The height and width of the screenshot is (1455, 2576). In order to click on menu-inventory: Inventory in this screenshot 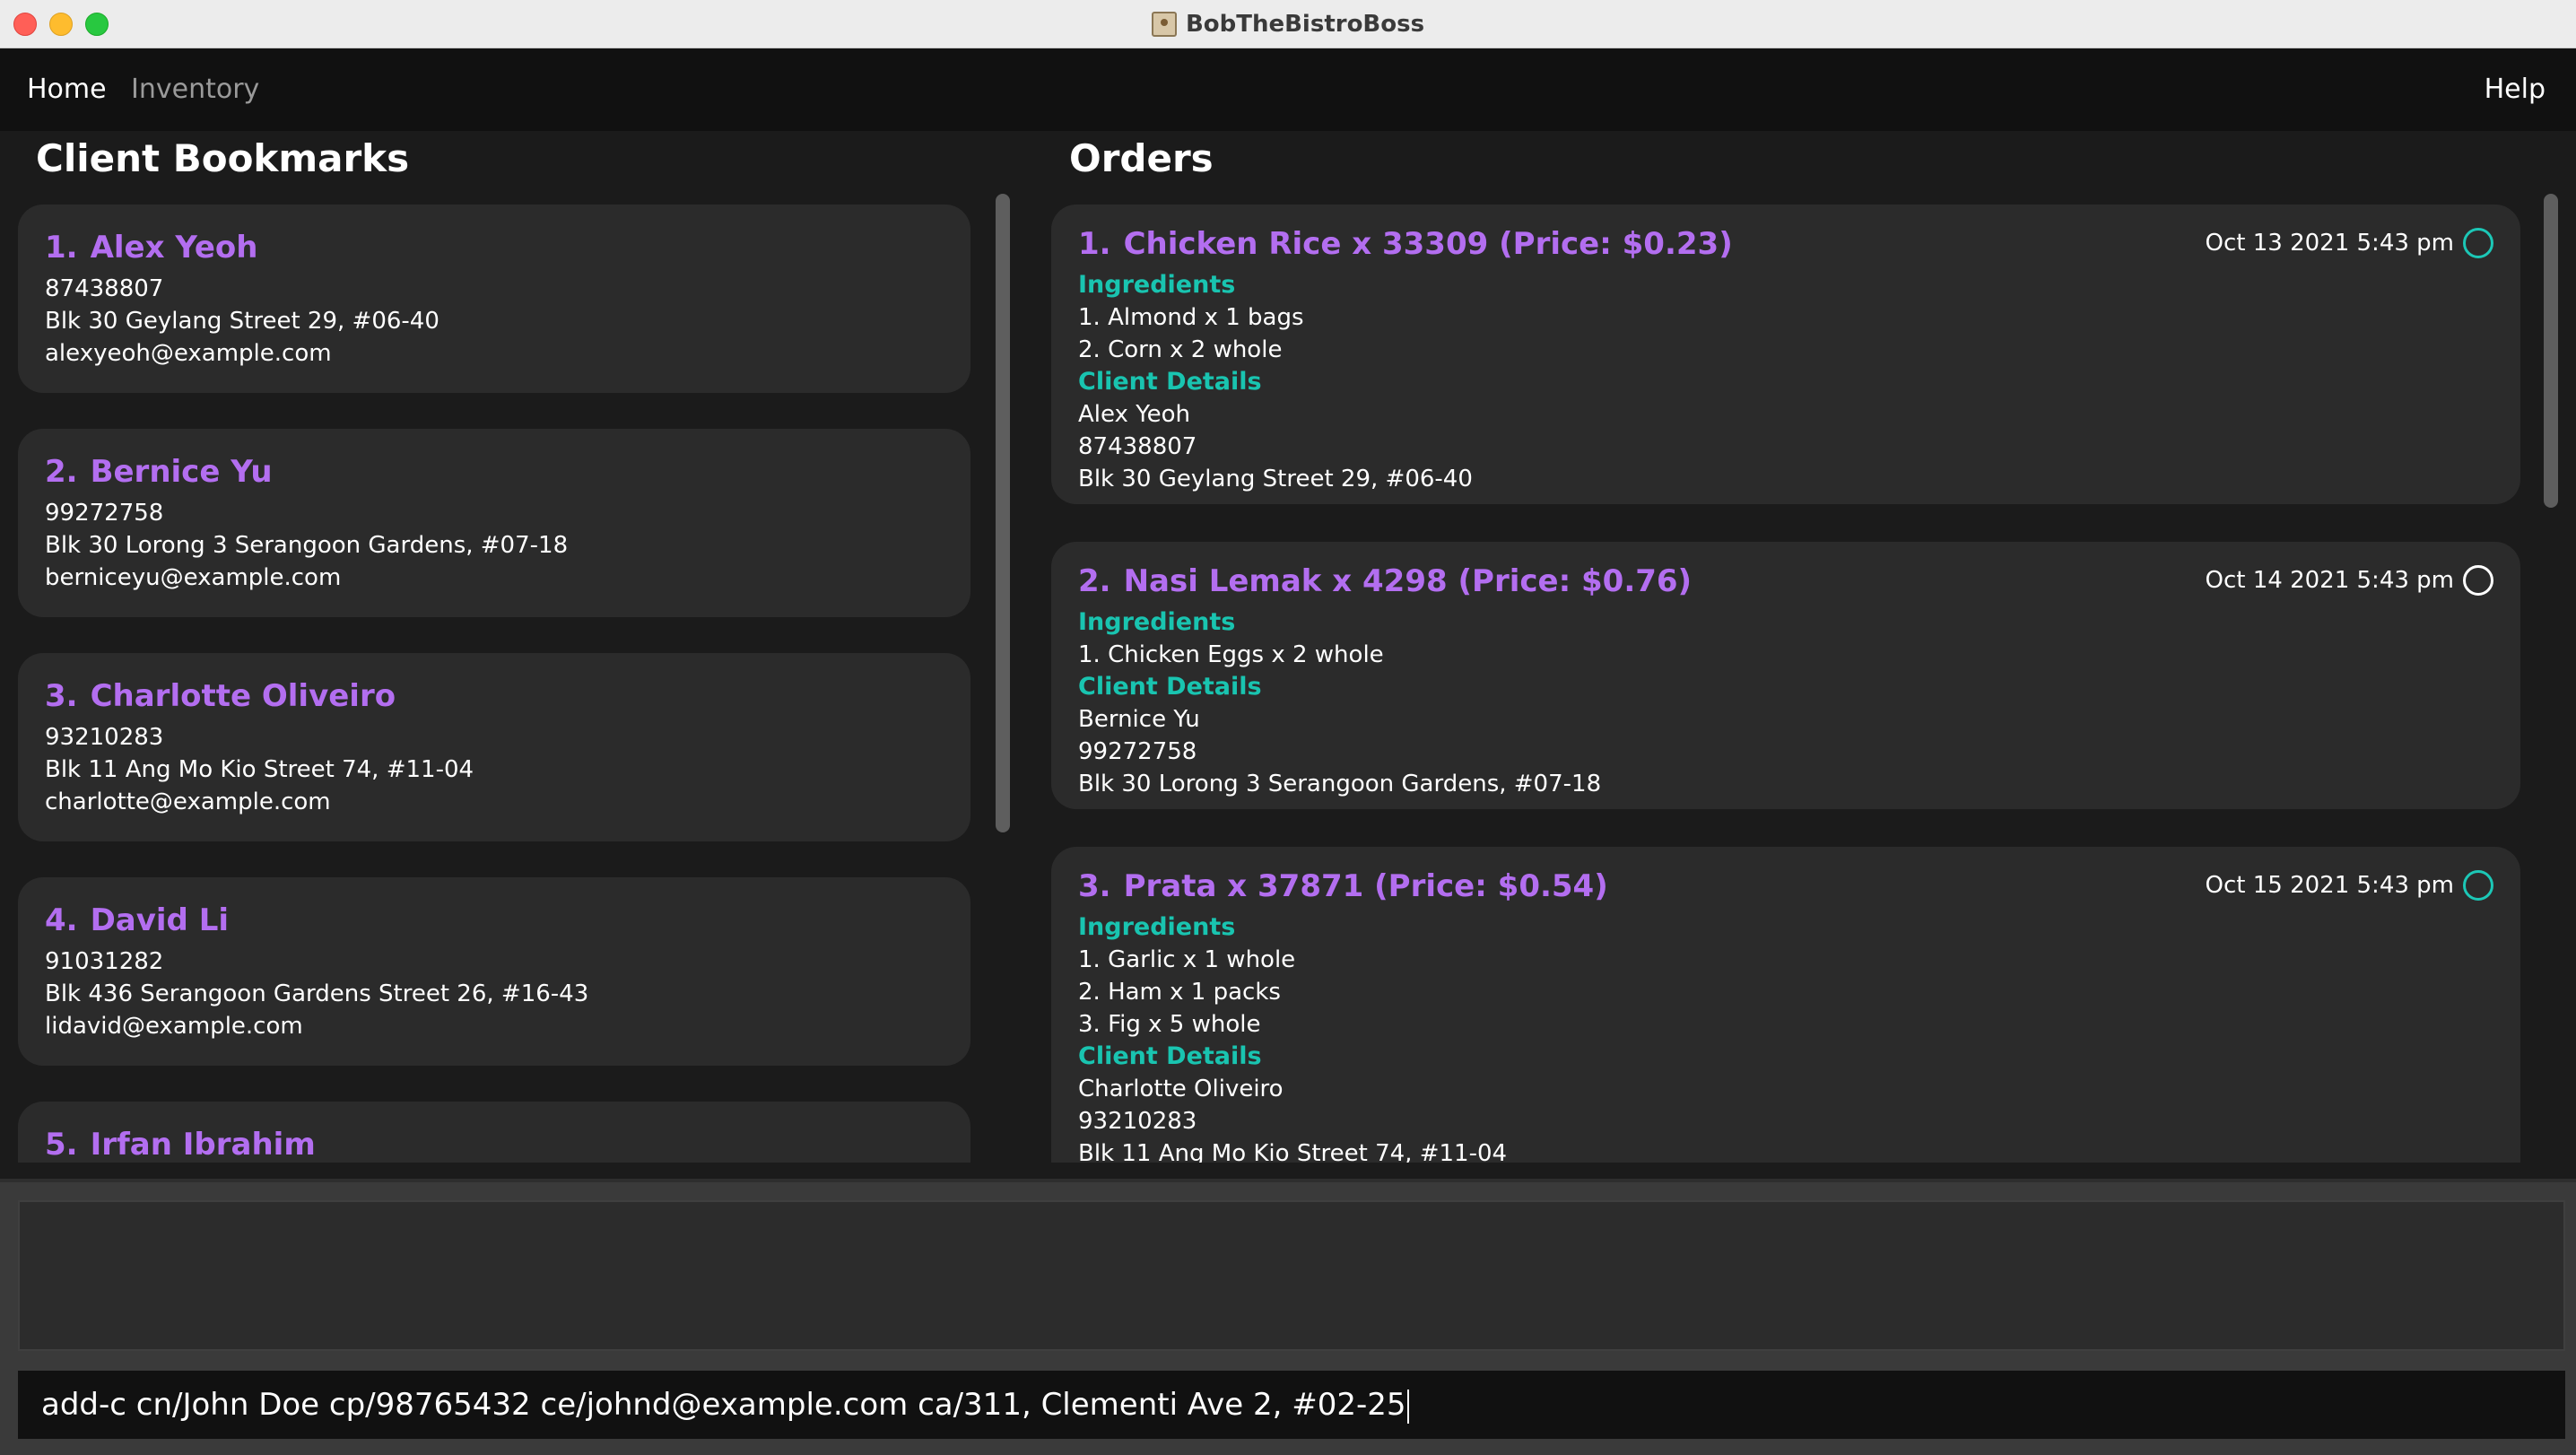, I will do `click(195, 89)`.